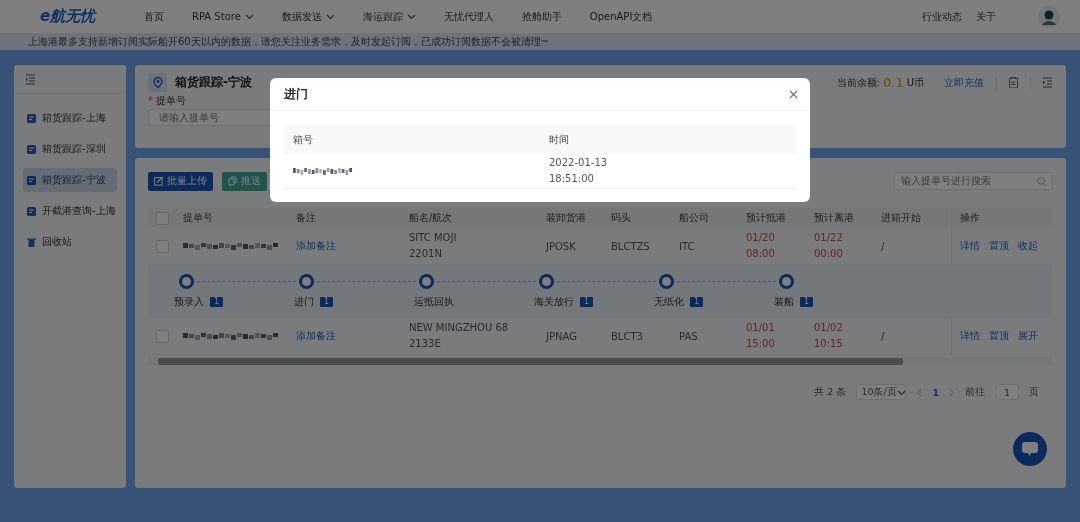  Describe the element at coordinates (952, 392) in the screenshot. I see `chevron-right-icon` at that location.